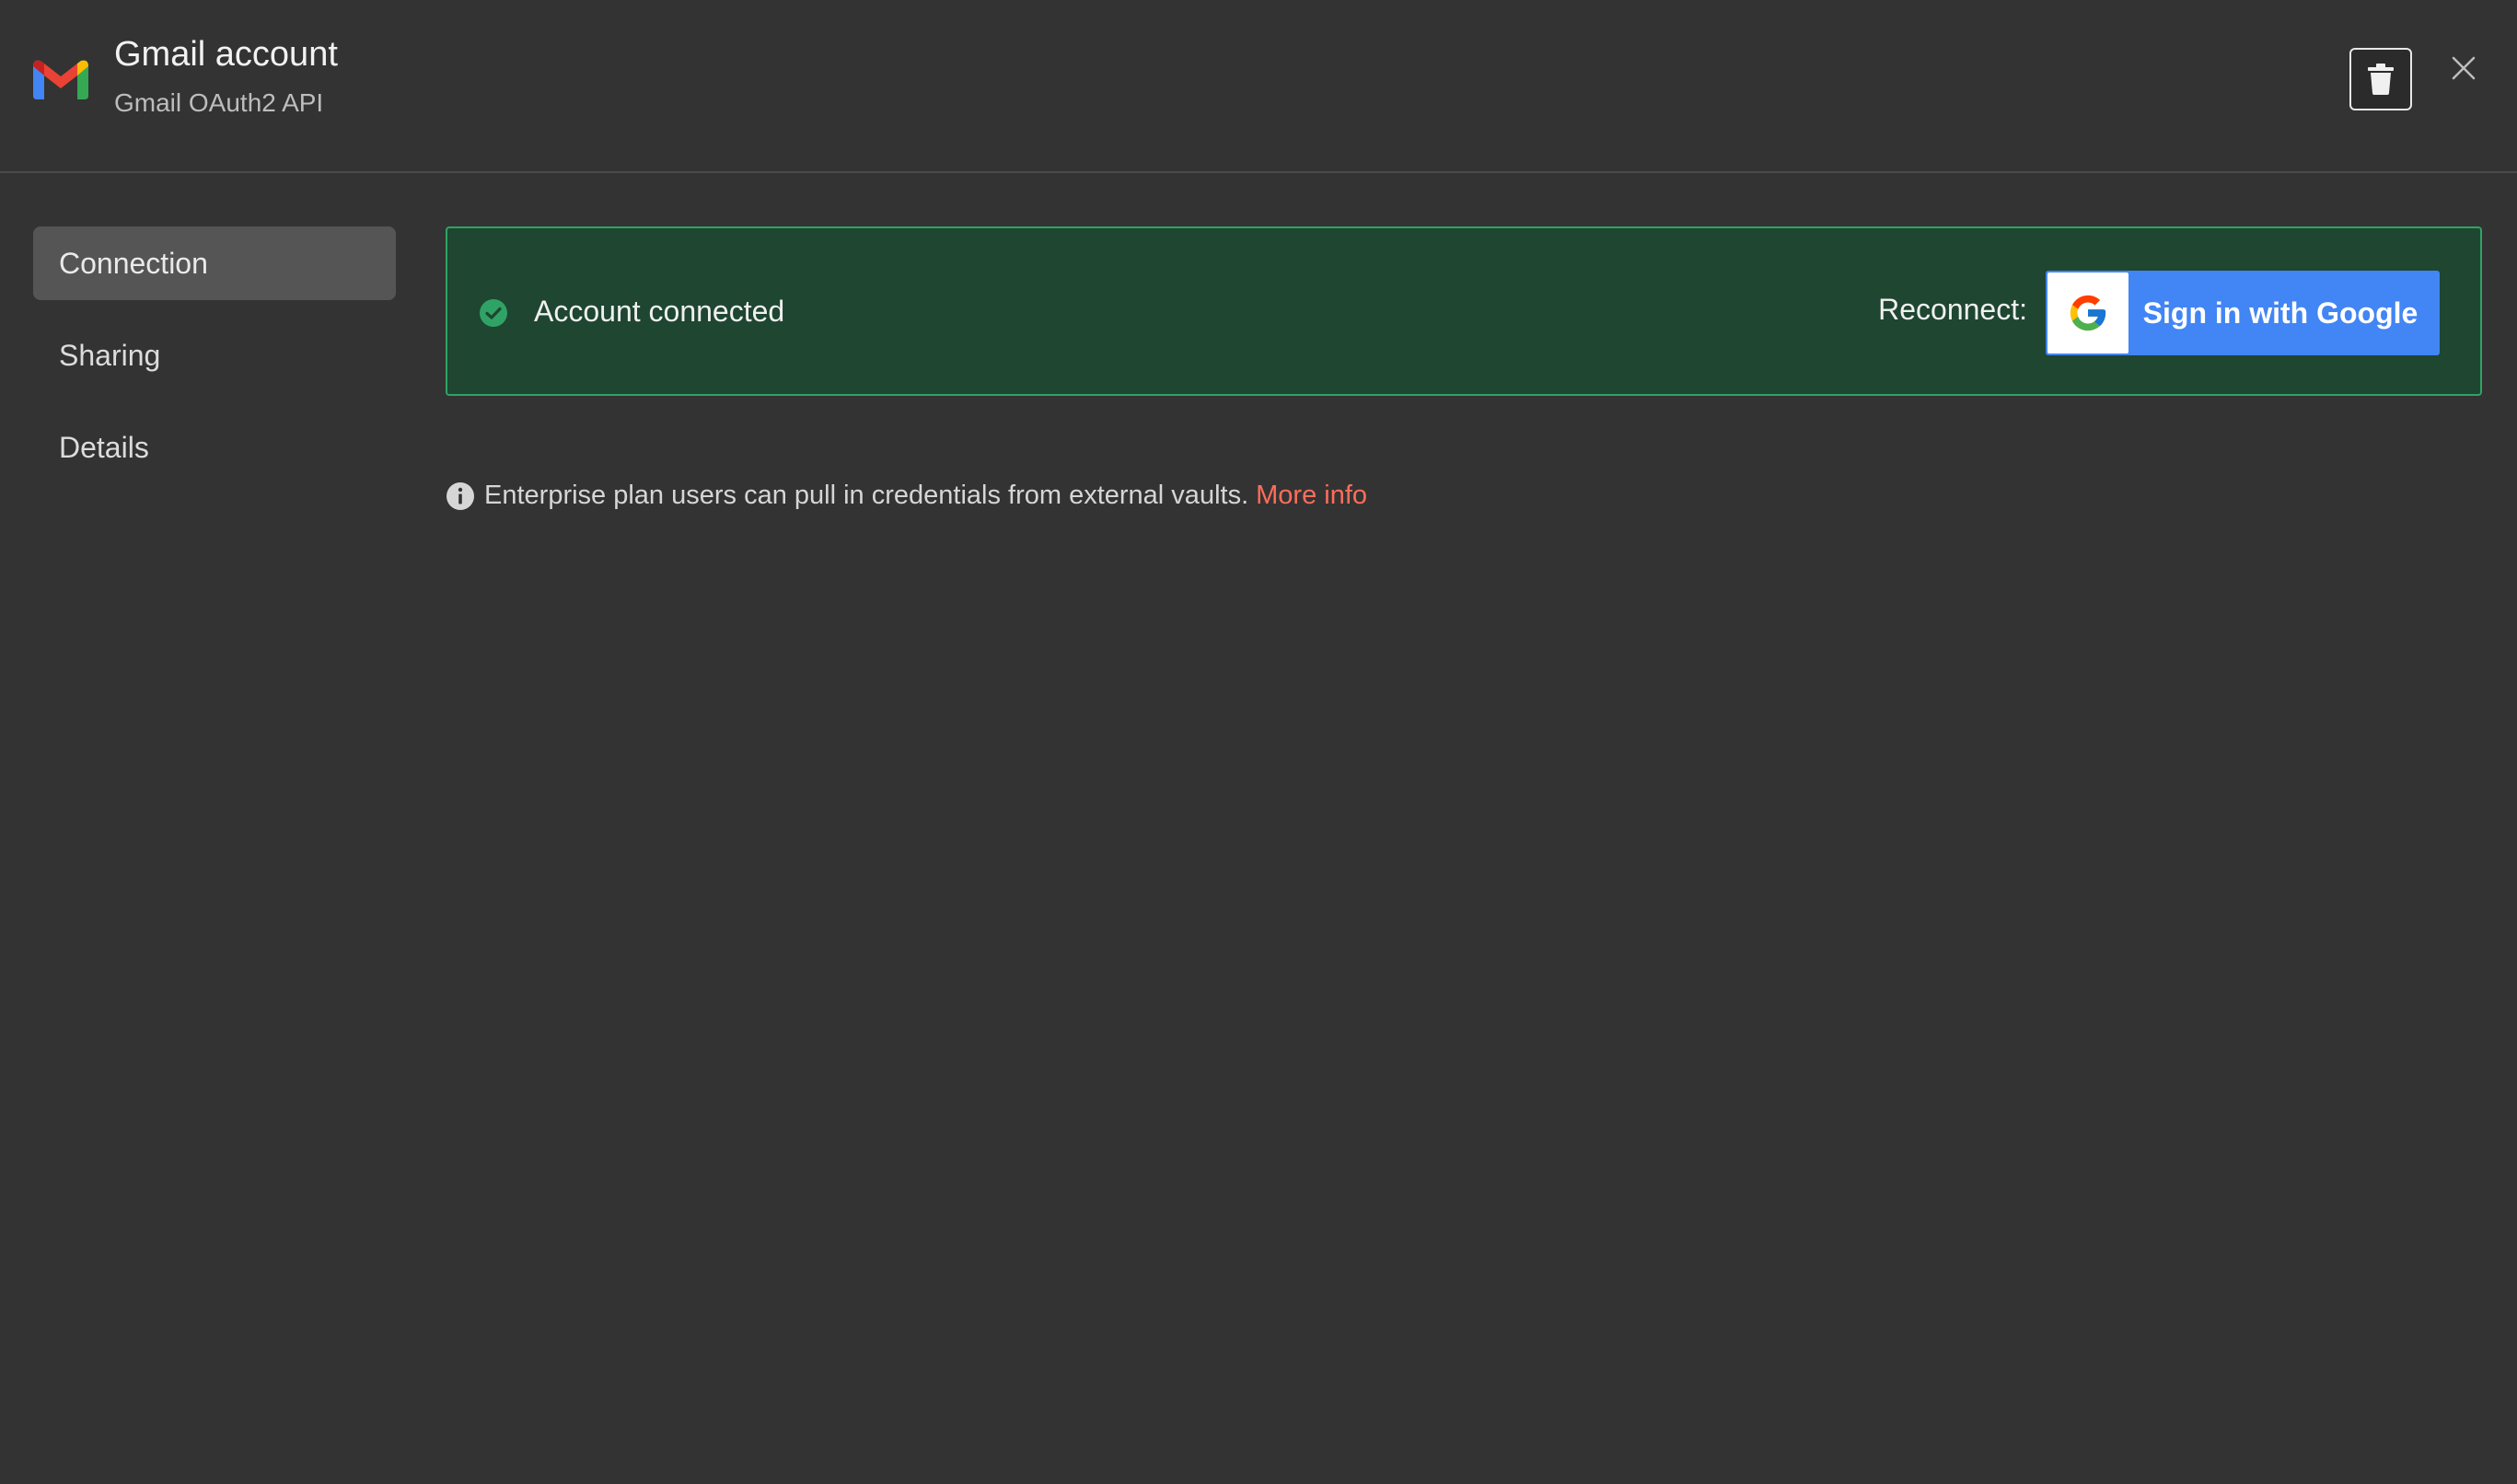 This screenshot has height=1484, width=2517. Describe the element at coordinates (659, 311) in the screenshot. I see `status-text: Account connected` at that location.